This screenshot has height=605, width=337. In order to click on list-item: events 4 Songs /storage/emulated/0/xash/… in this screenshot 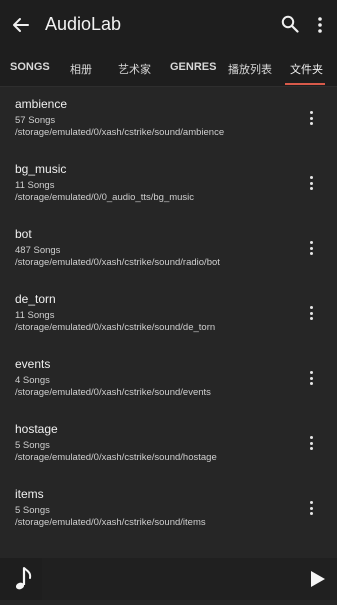, I will do `click(168, 379)`.